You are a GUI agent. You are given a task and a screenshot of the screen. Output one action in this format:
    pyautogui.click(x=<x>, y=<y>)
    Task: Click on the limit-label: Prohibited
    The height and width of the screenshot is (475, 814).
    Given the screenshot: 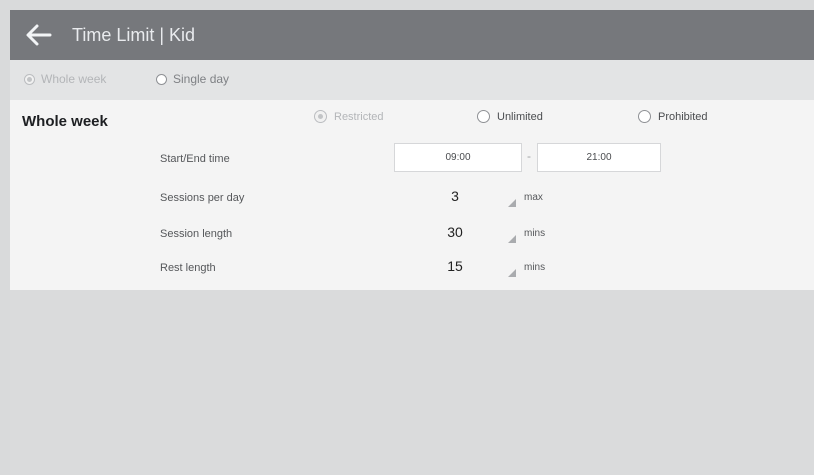 What is the action you would take?
    pyautogui.click(x=683, y=116)
    